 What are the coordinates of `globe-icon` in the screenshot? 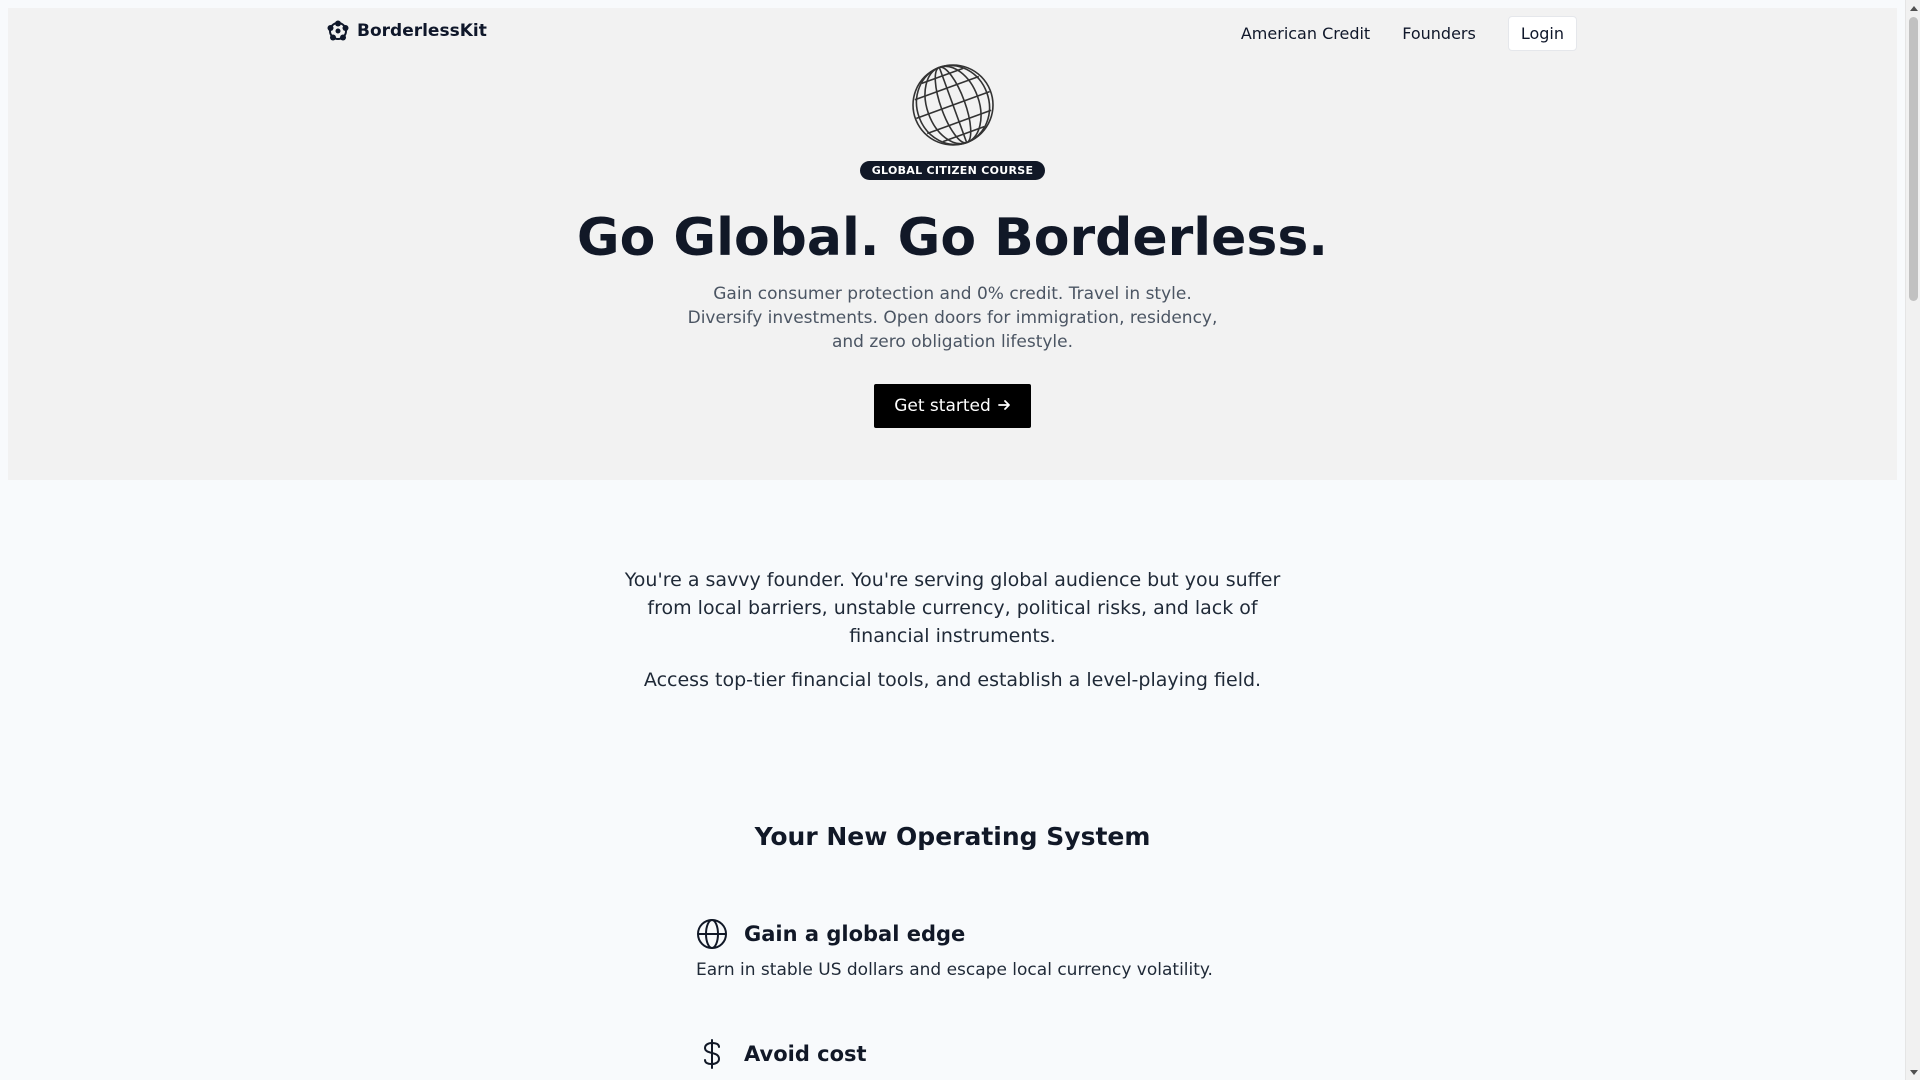 It's located at (712, 934).